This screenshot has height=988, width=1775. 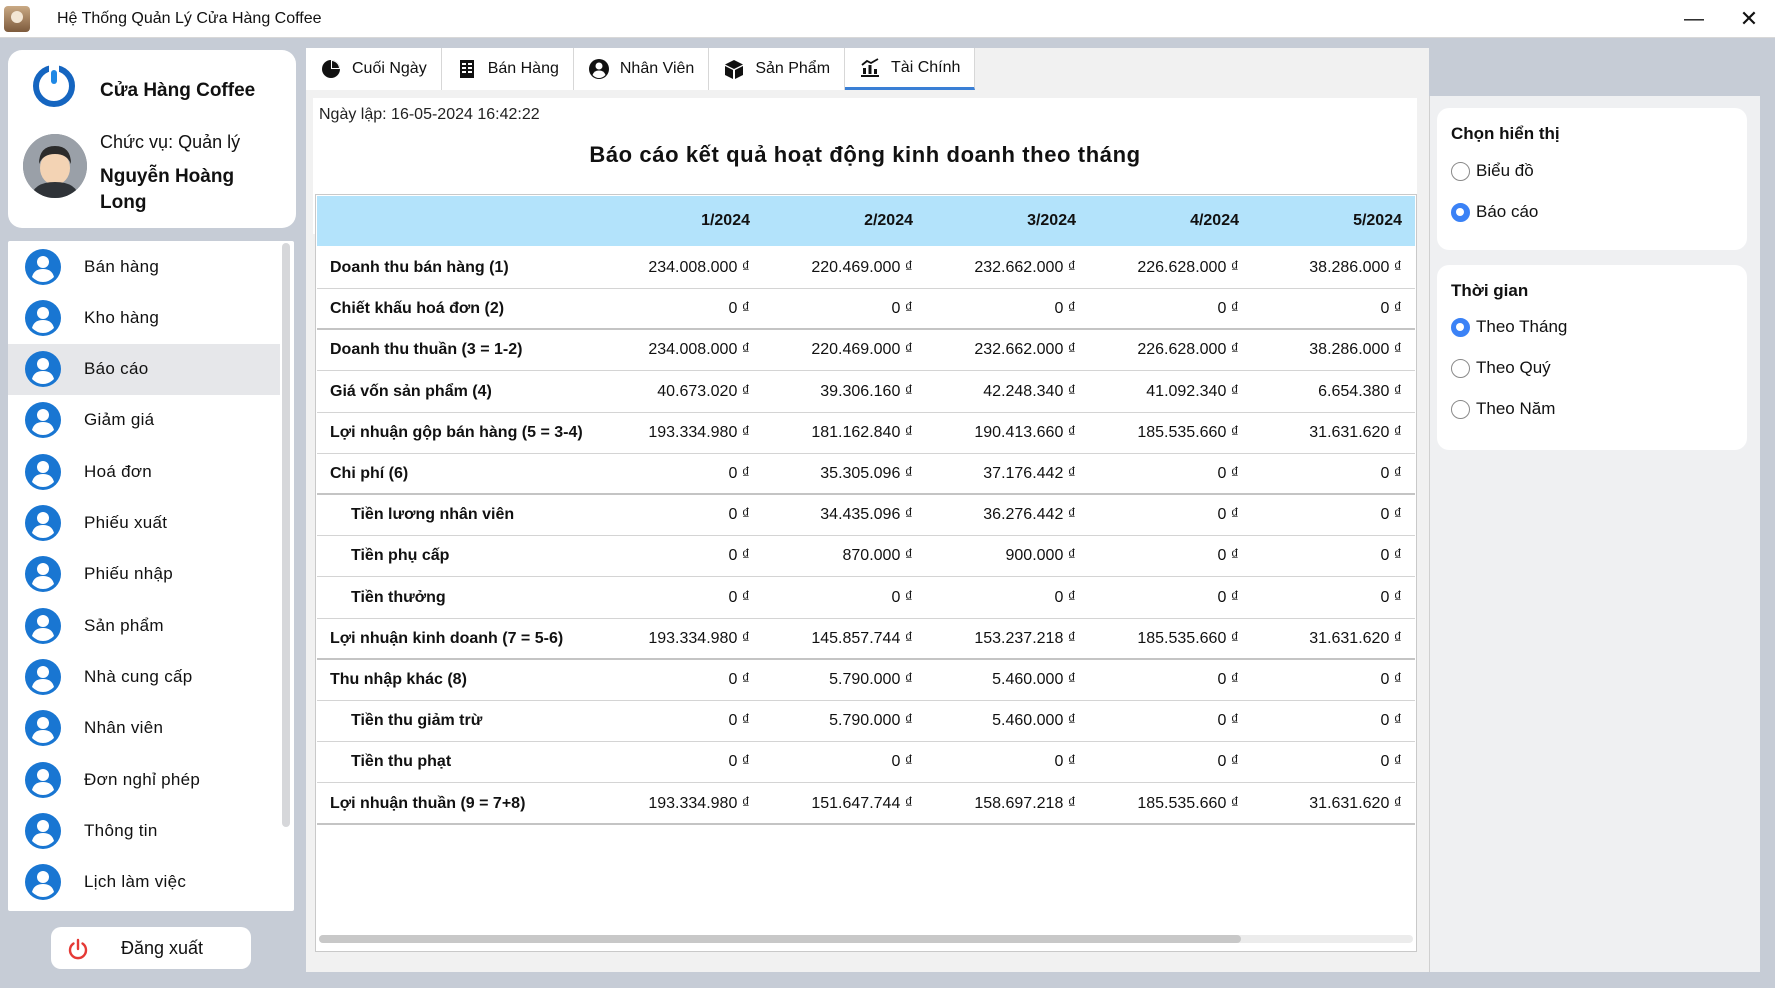 What do you see at coordinates (144, 625) in the screenshot?
I see `sidebar-item-san-pham: Sản phẩm` at bounding box center [144, 625].